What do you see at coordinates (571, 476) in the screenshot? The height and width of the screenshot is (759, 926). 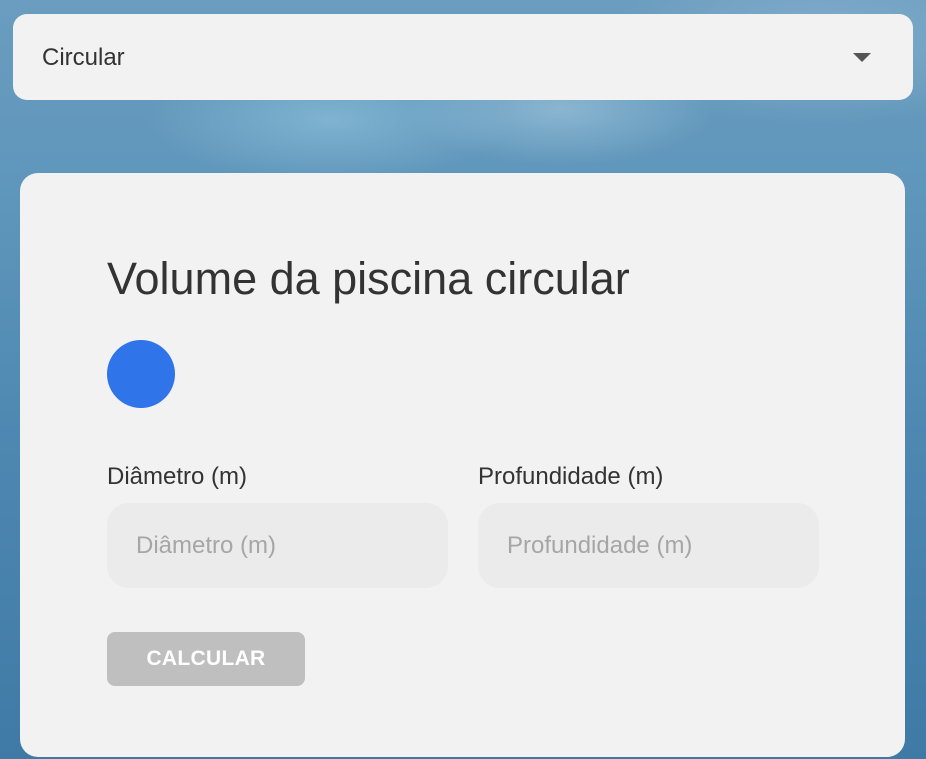 I see `depth-label: Profundidade (m)` at bounding box center [571, 476].